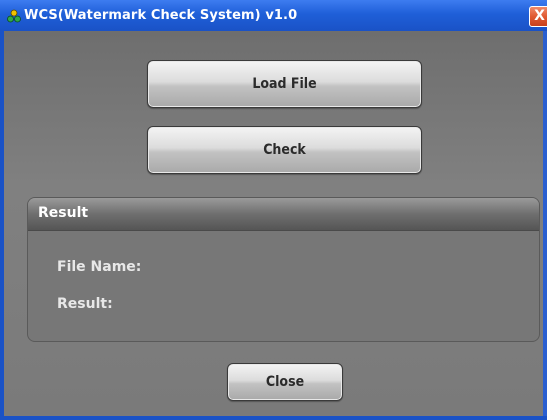 The width and height of the screenshot is (547, 420). What do you see at coordinates (283, 214) in the screenshot?
I see `result-panel-header: Result` at bounding box center [283, 214].